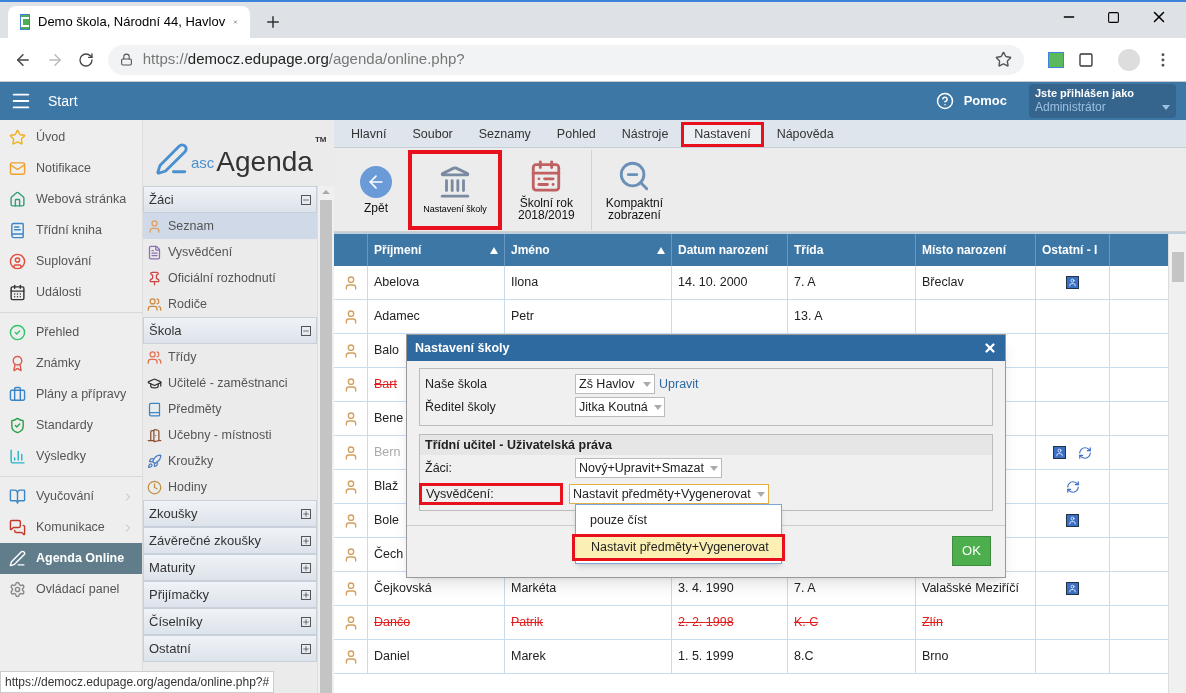 The height and width of the screenshot is (693, 1186). What do you see at coordinates (230, 435) in the screenshot?
I see `sidebar-item: Učebny - místnosti` at bounding box center [230, 435].